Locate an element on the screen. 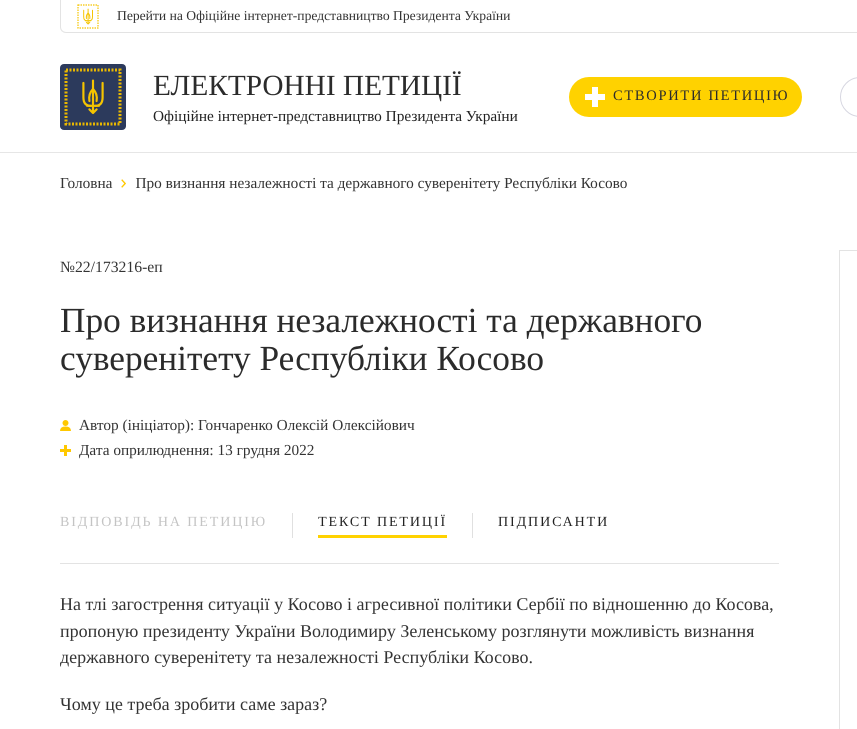 The height and width of the screenshot is (729, 857). petition-title: Про визнання незалежності та державного суверенітету Республіки Косово is located at coordinates (382, 340).